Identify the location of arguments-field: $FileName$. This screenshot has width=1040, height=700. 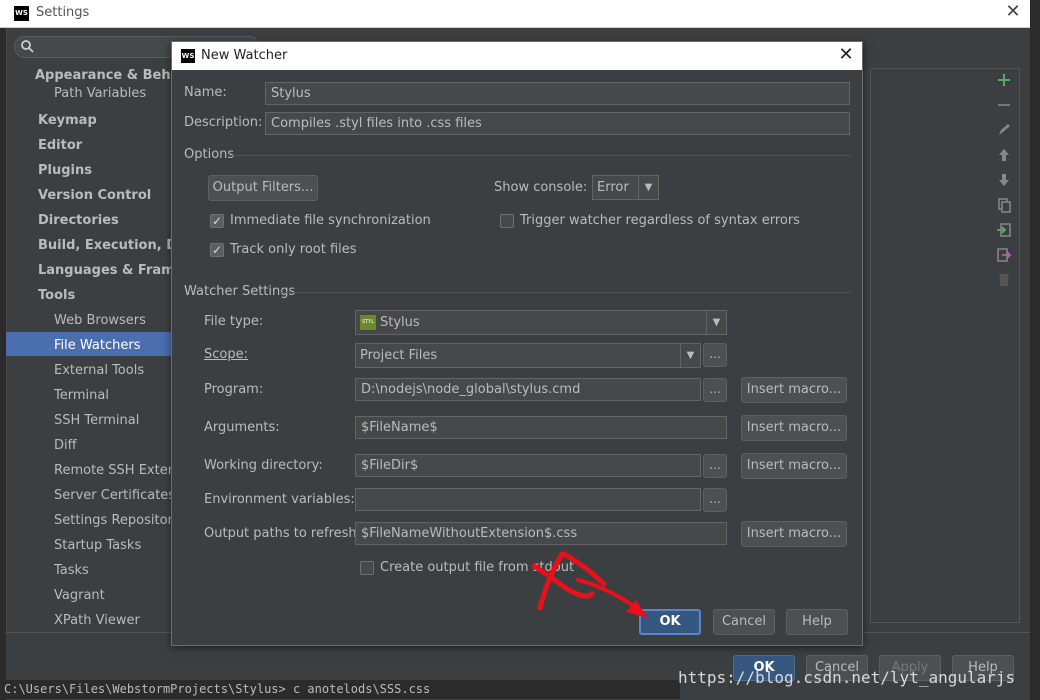
(541, 427).